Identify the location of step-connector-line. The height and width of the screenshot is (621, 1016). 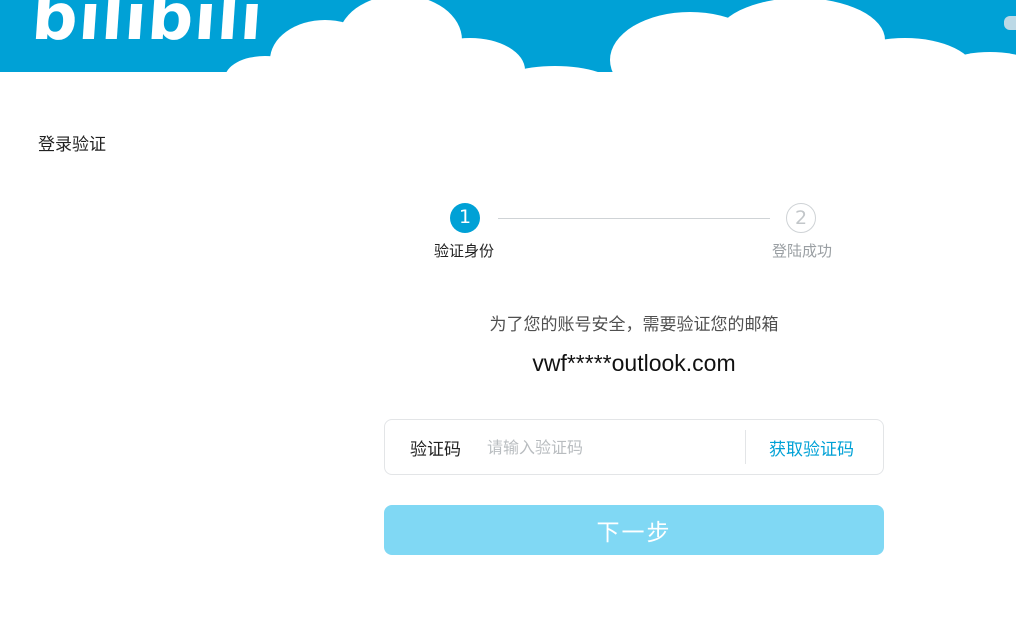
(634, 218).